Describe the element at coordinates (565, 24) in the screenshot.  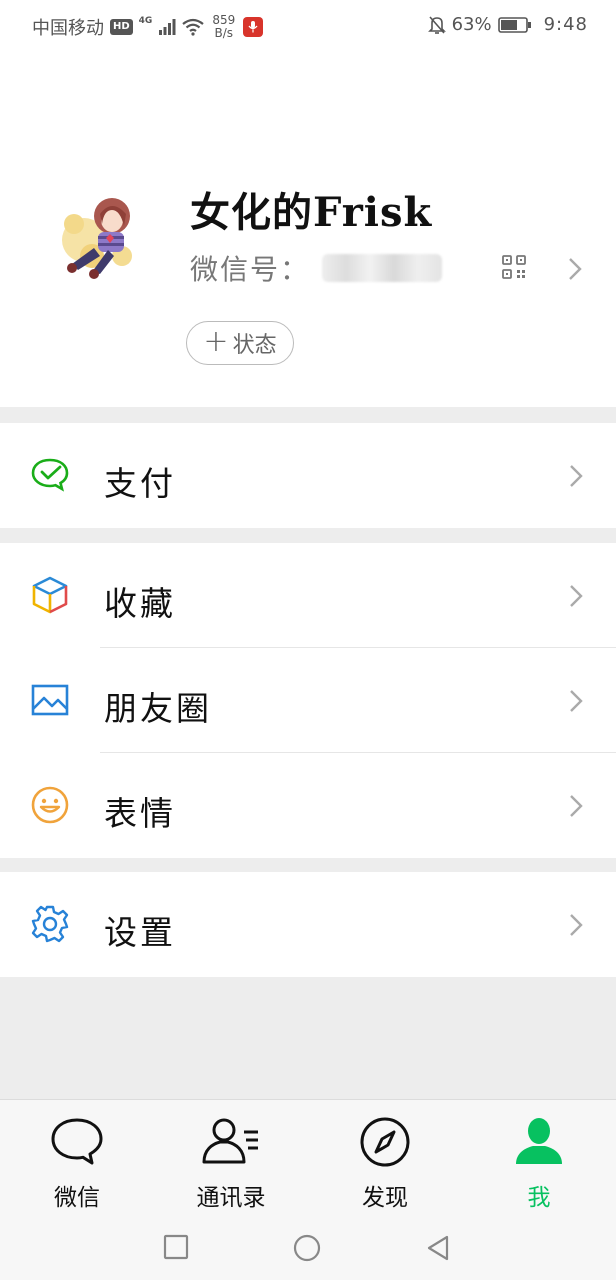
I see `clock: 9:48` at that location.